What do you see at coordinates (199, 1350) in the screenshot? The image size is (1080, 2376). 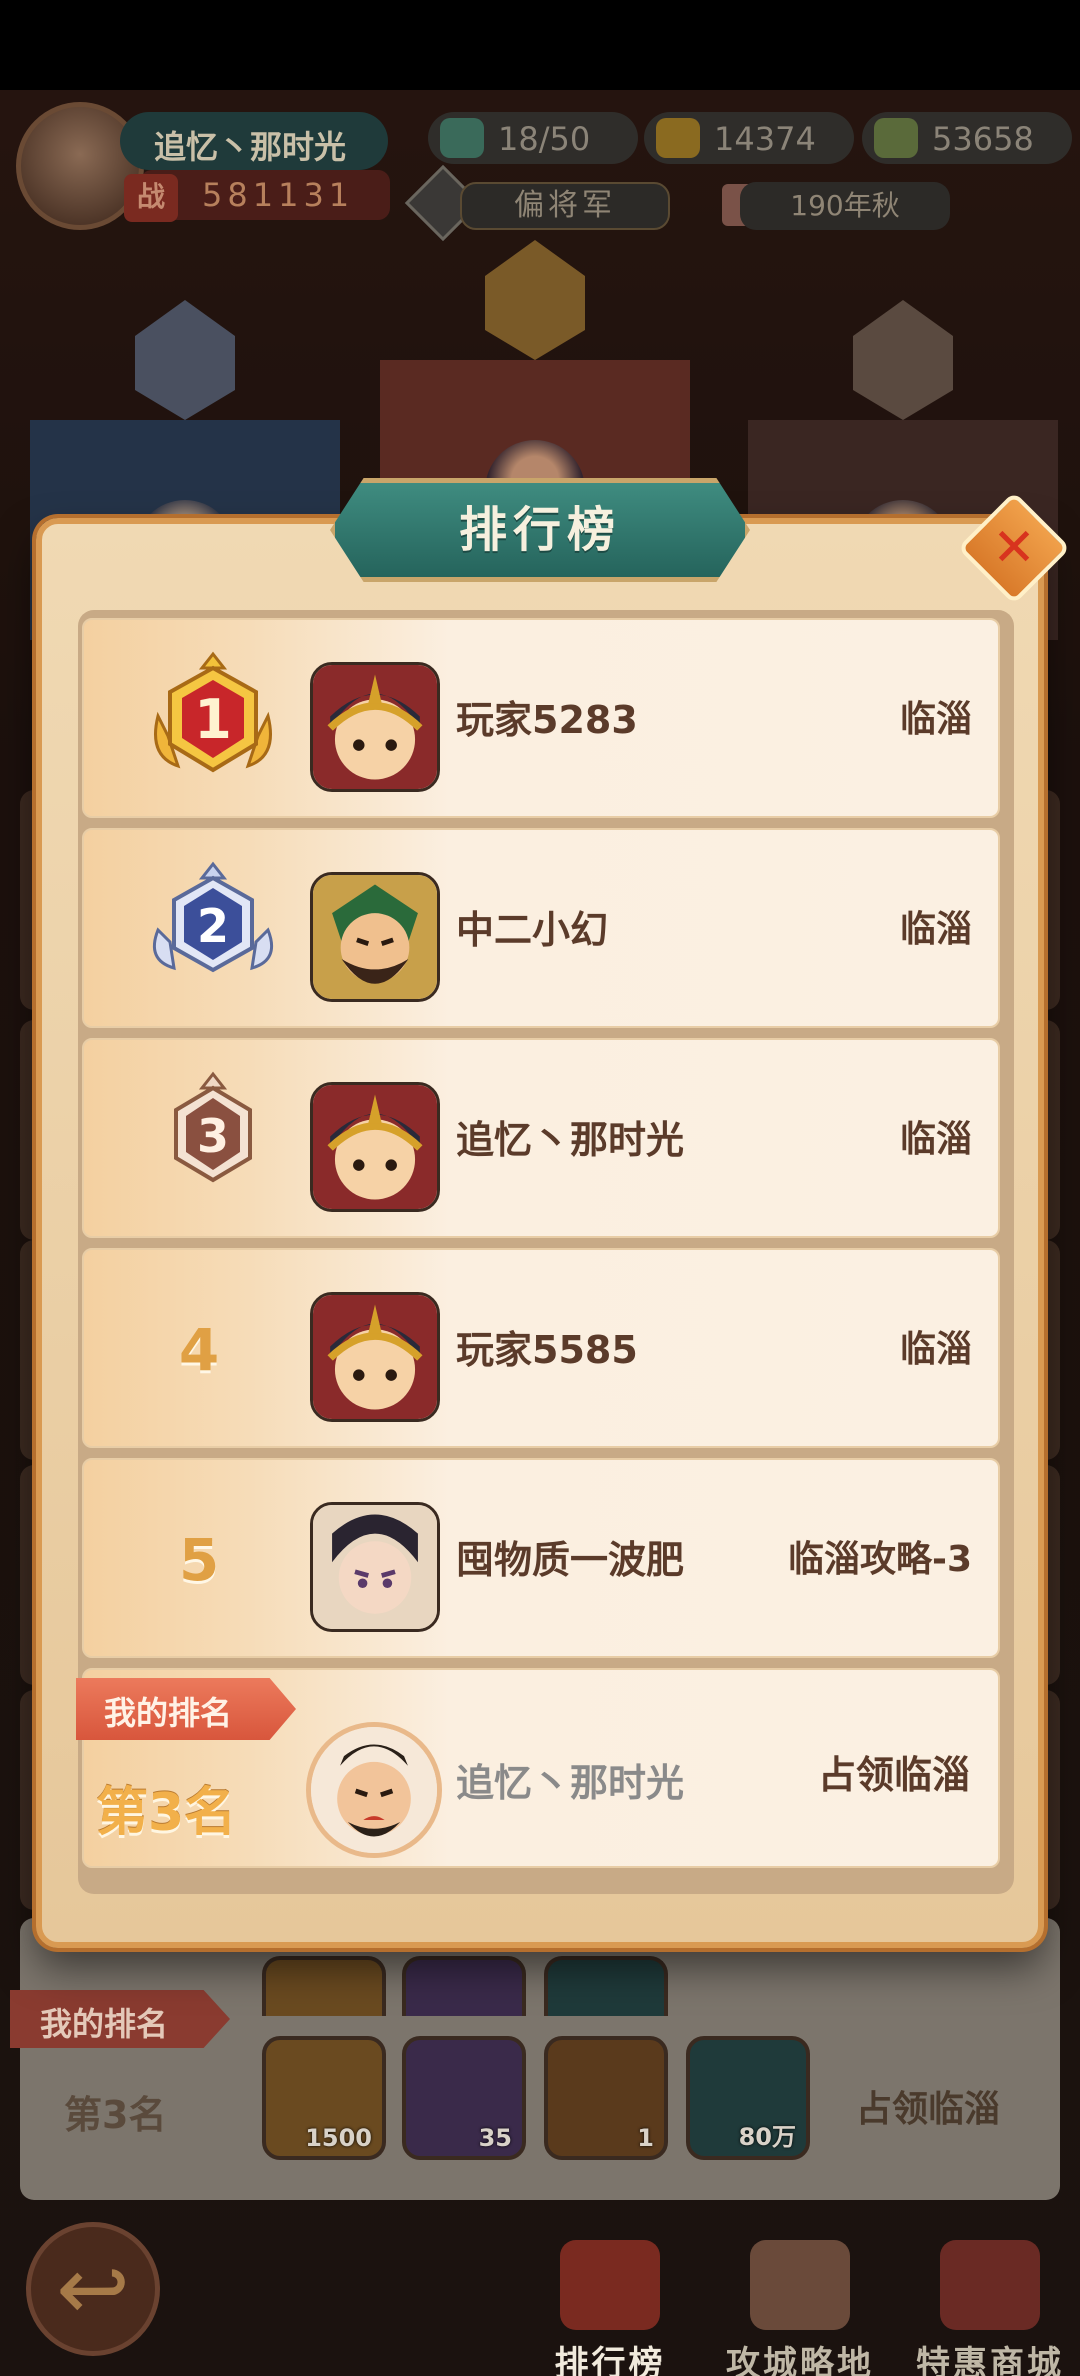 I see `rank-number: 4` at bounding box center [199, 1350].